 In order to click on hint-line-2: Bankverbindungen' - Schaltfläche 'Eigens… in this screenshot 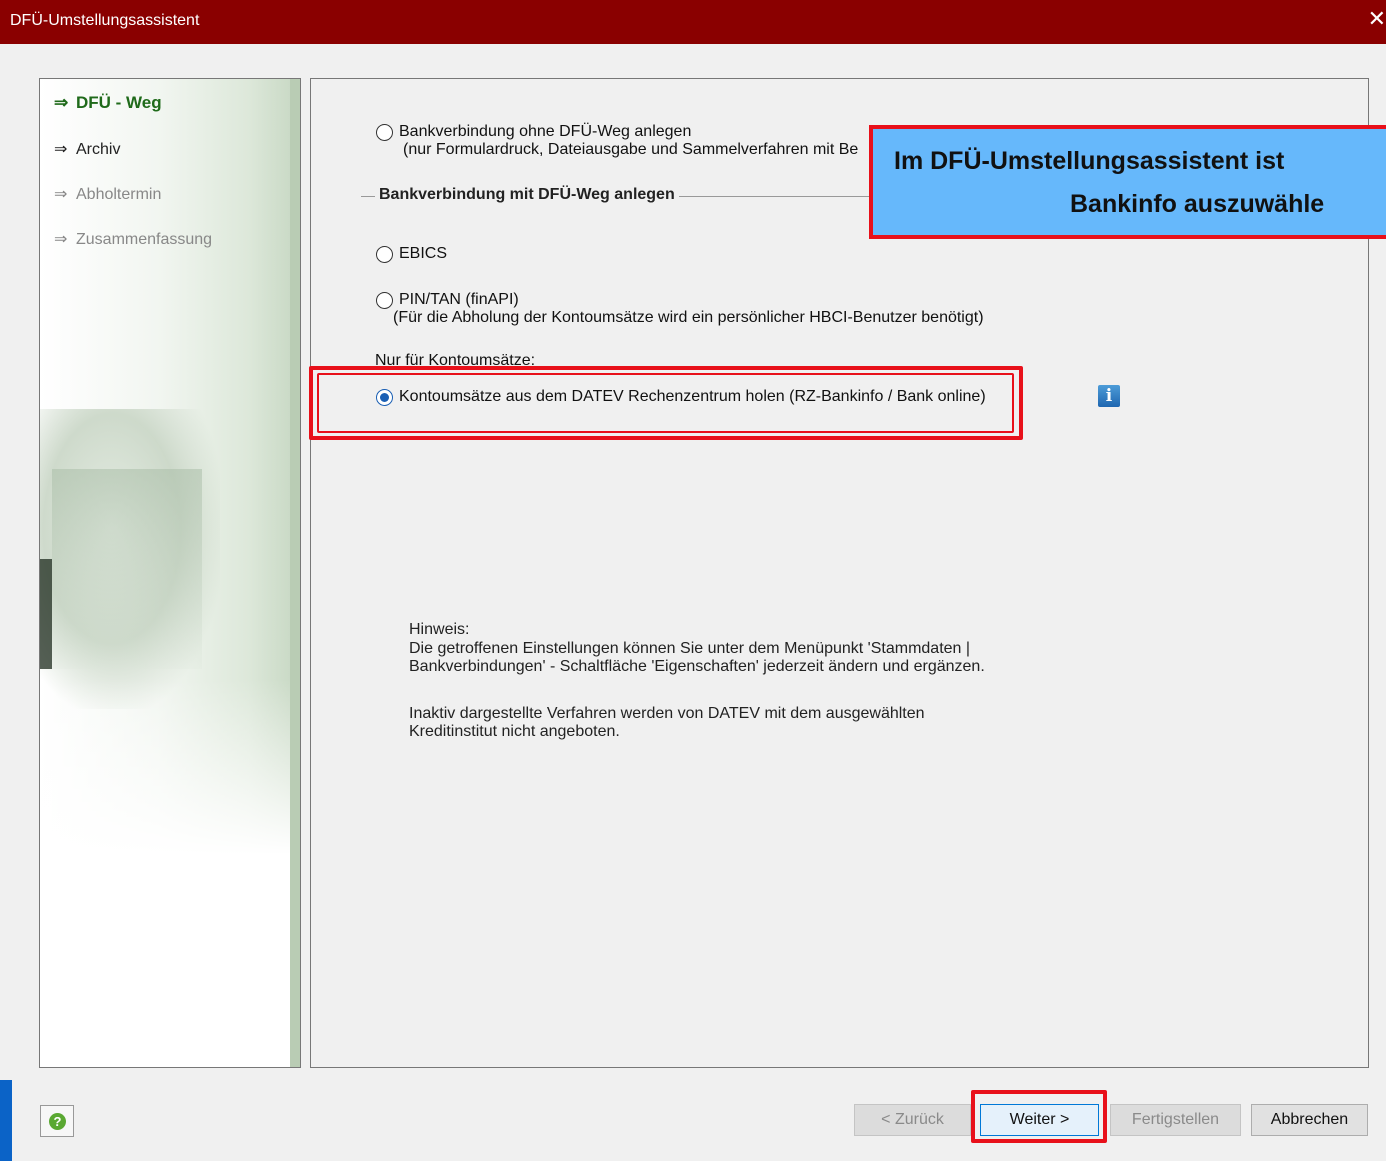, I will do `click(697, 666)`.